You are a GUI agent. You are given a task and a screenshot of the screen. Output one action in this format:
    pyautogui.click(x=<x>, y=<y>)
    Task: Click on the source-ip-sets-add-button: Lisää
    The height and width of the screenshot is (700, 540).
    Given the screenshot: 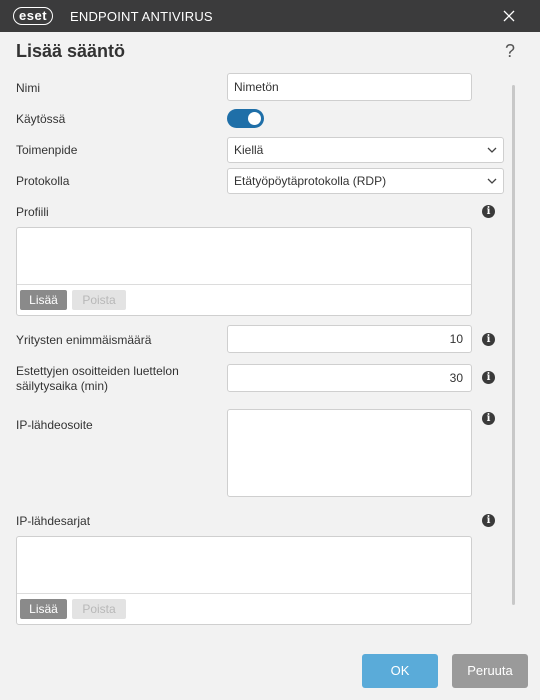 What is the action you would take?
    pyautogui.click(x=43, y=609)
    